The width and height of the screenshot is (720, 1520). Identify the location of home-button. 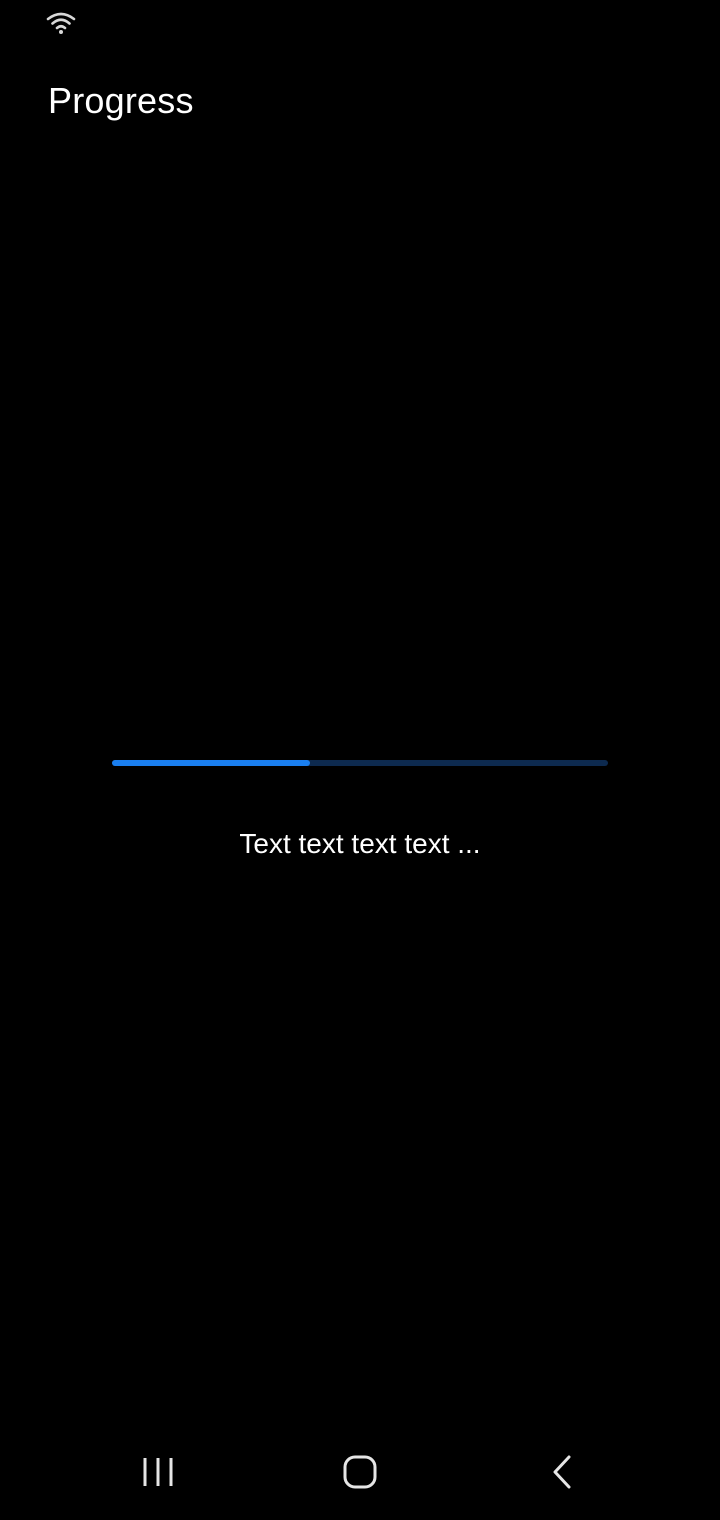
(360, 1472).